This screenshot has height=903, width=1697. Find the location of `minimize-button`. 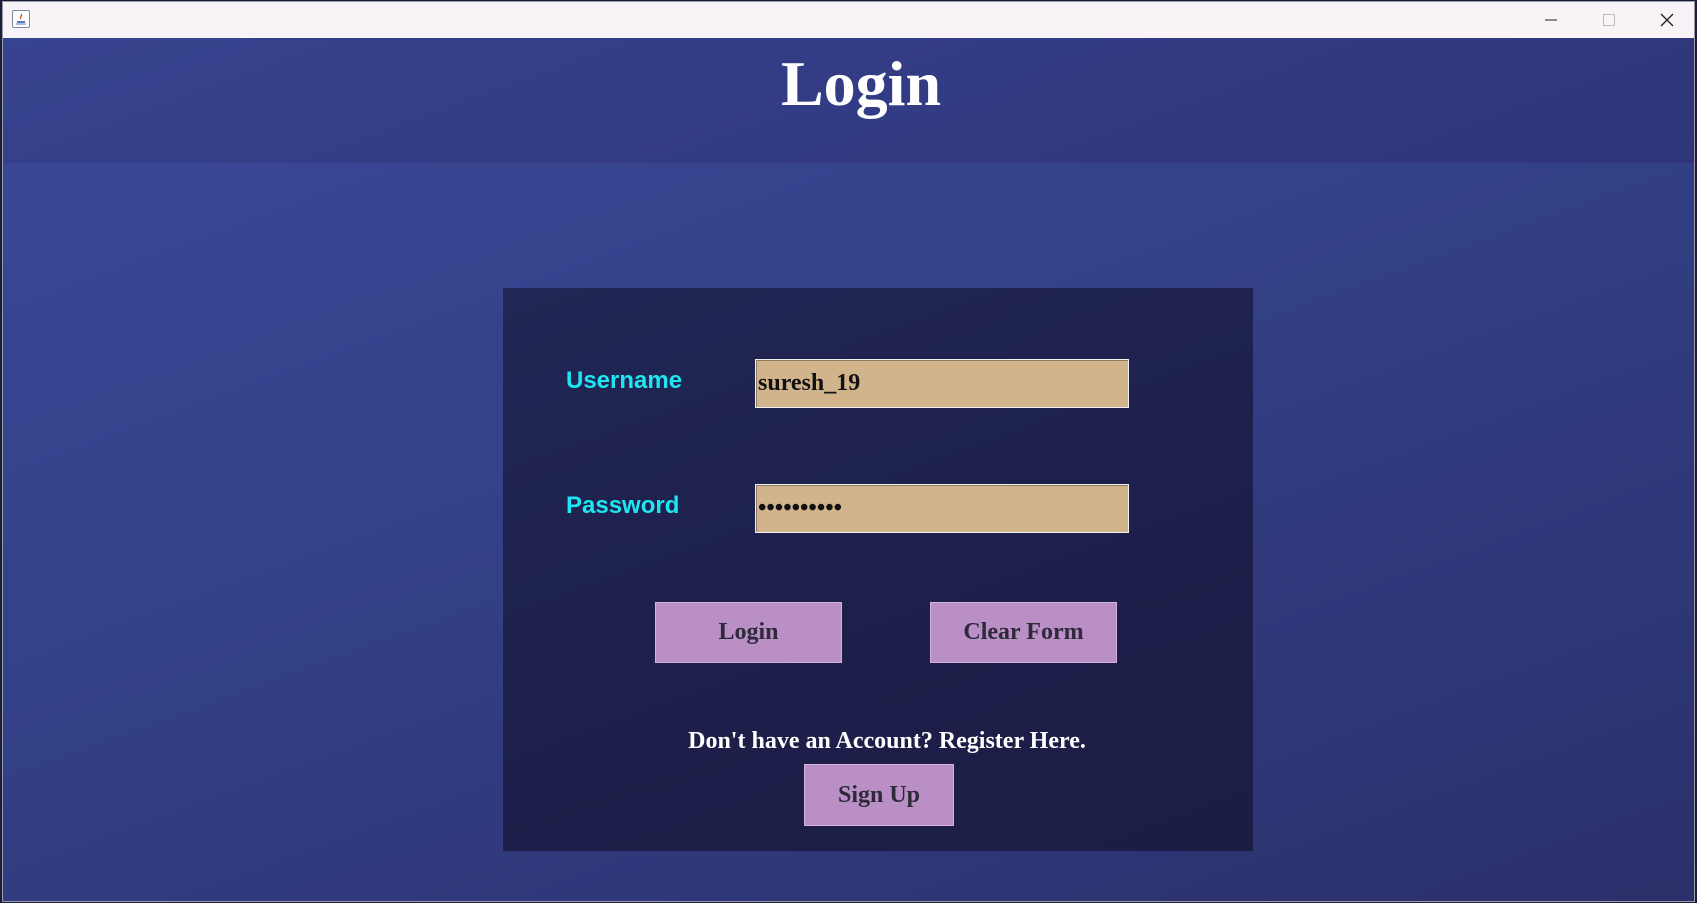

minimize-button is located at coordinates (1551, 20).